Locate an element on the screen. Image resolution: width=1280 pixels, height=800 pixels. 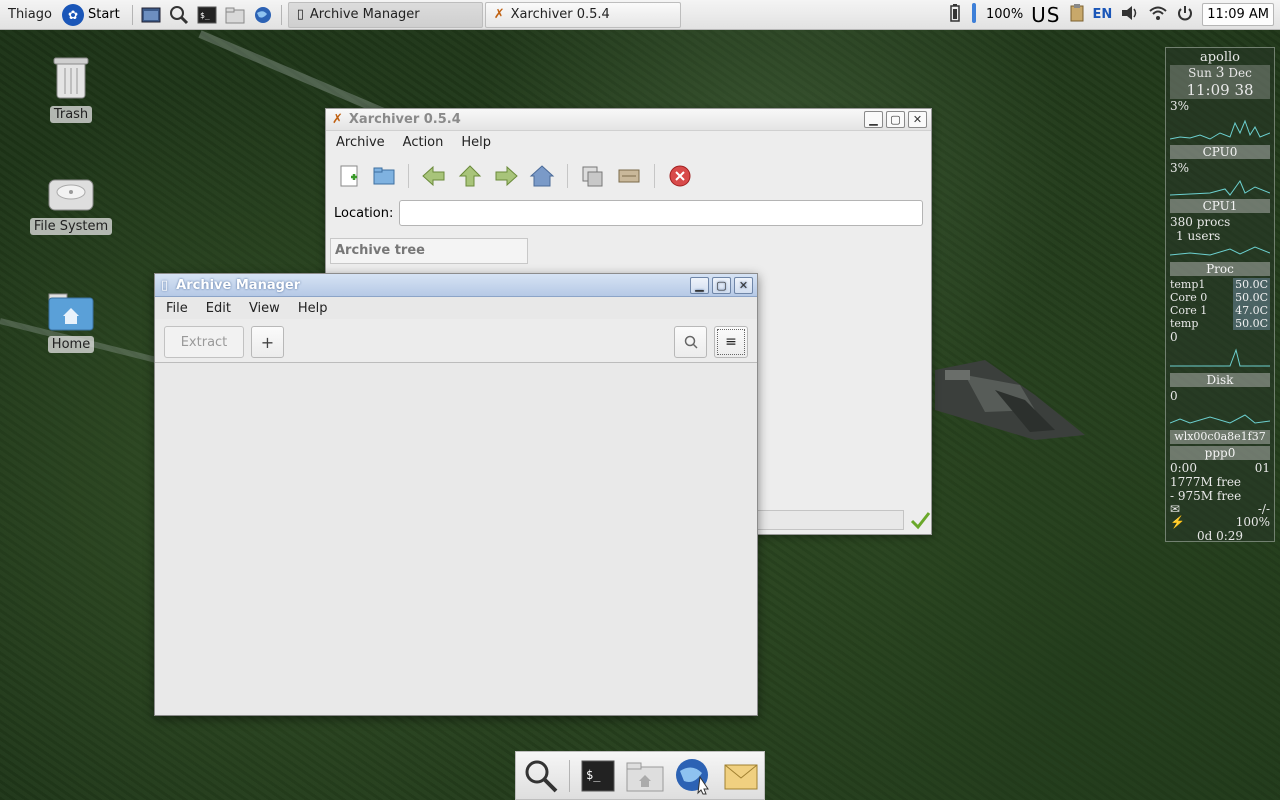
task-xarchiver: ✗ Xarchiver 0.5.4 is located at coordinates (582, 14).